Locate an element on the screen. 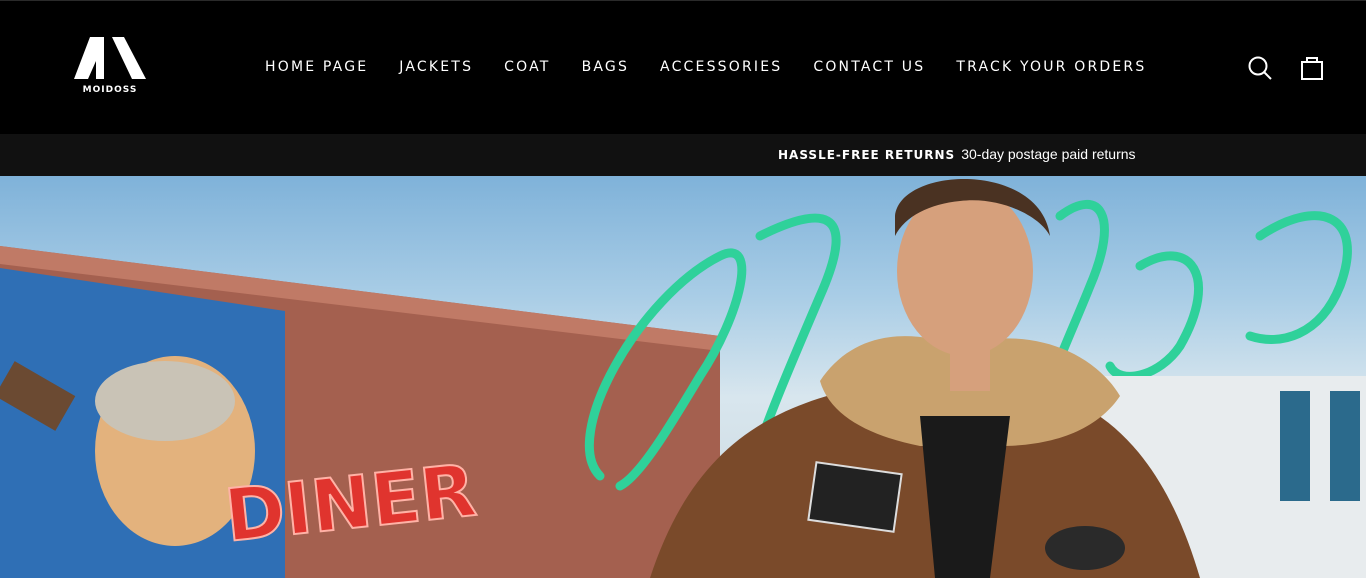  nav-item-contact-us: CONTACT US is located at coordinates (869, 67).